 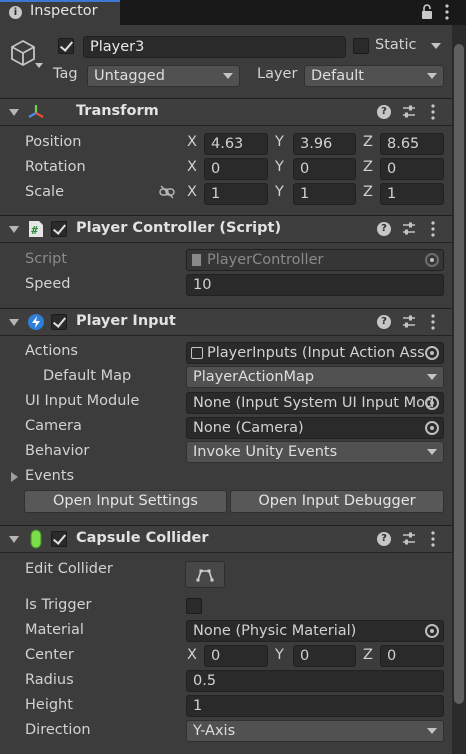 I want to click on open-input-settings-button: Open Input Settings, so click(x=125, y=501).